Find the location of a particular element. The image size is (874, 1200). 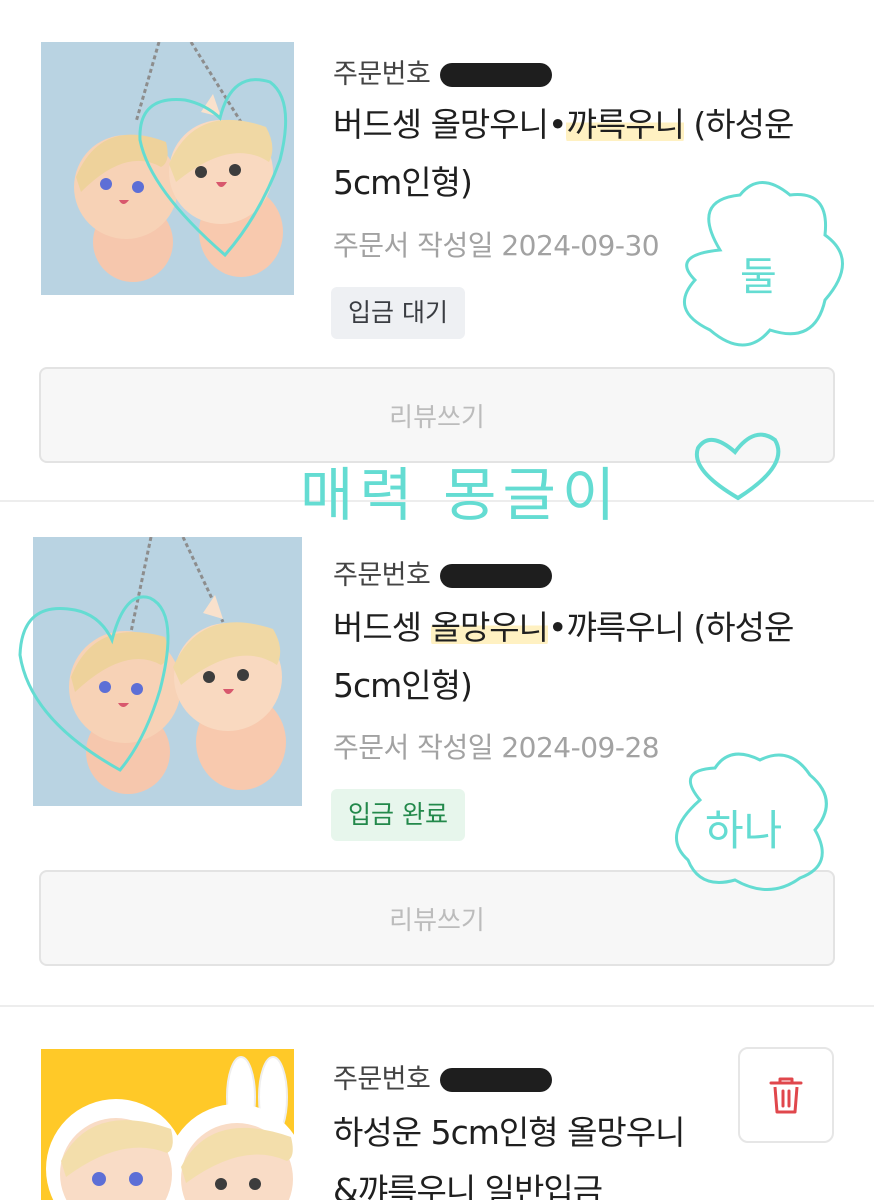

title-highlight: 꺄륵우니 is located at coordinates (625, 124).